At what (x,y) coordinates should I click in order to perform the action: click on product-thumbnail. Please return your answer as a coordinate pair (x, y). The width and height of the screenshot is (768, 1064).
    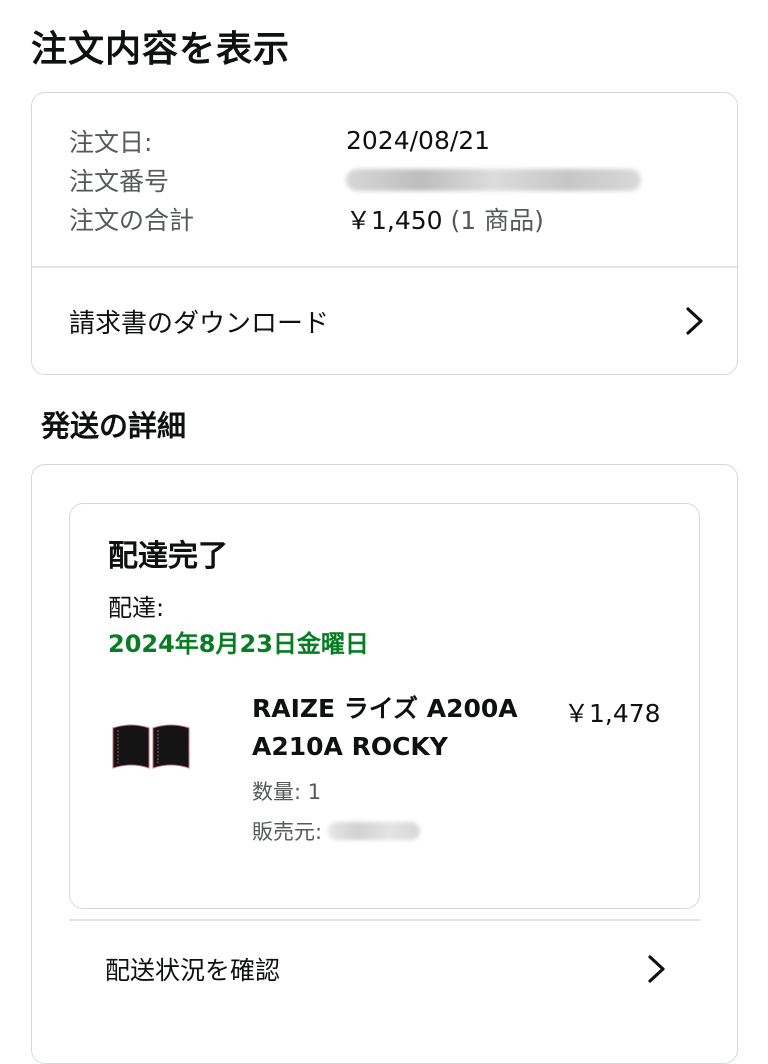
    Looking at the image, I should click on (151, 746).